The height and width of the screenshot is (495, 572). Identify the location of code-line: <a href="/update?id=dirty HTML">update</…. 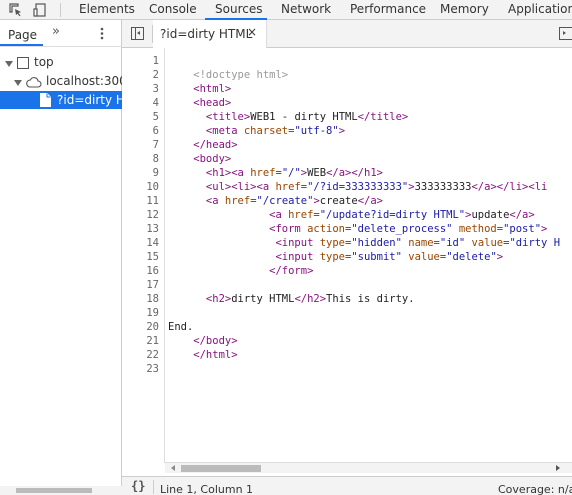
(351, 215).